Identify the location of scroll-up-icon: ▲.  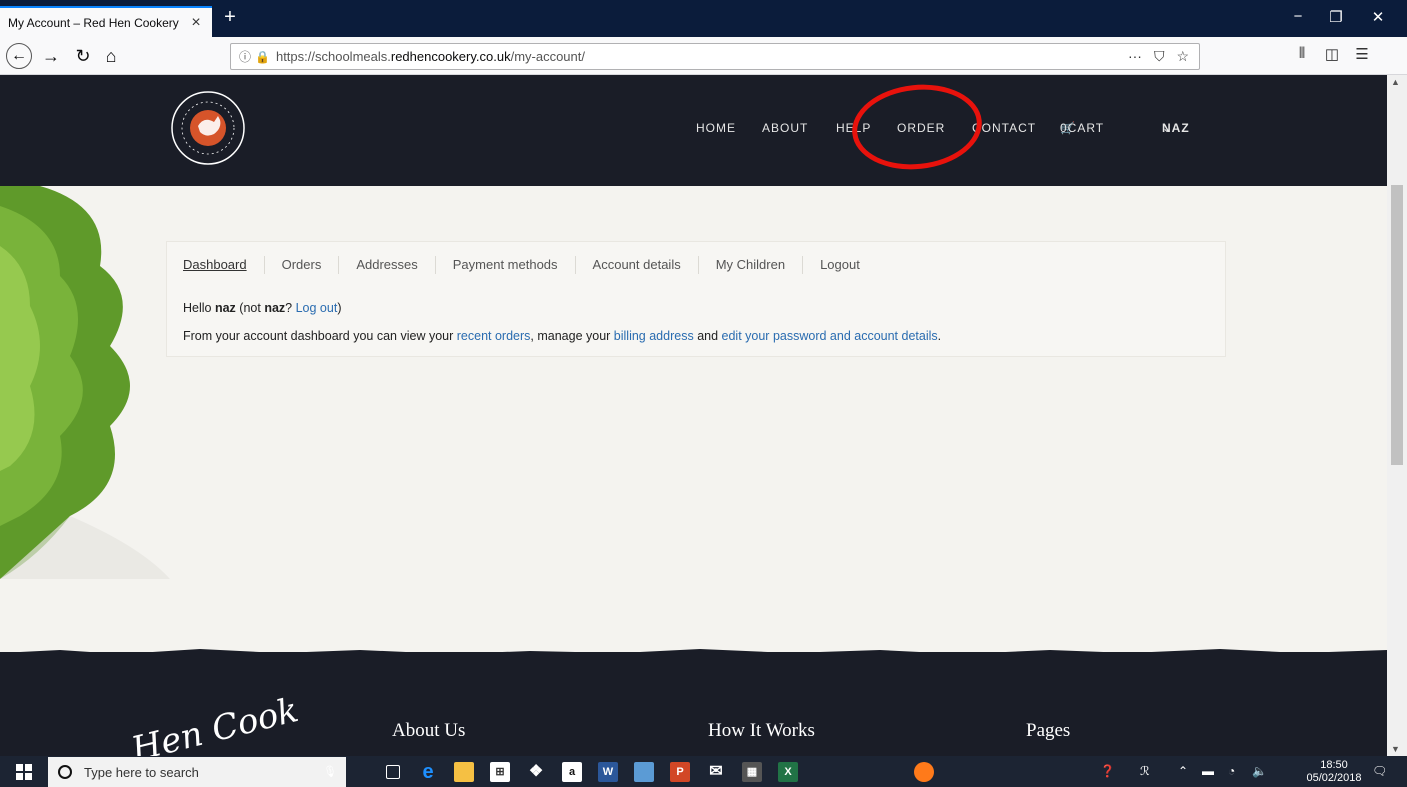
(1395, 82).